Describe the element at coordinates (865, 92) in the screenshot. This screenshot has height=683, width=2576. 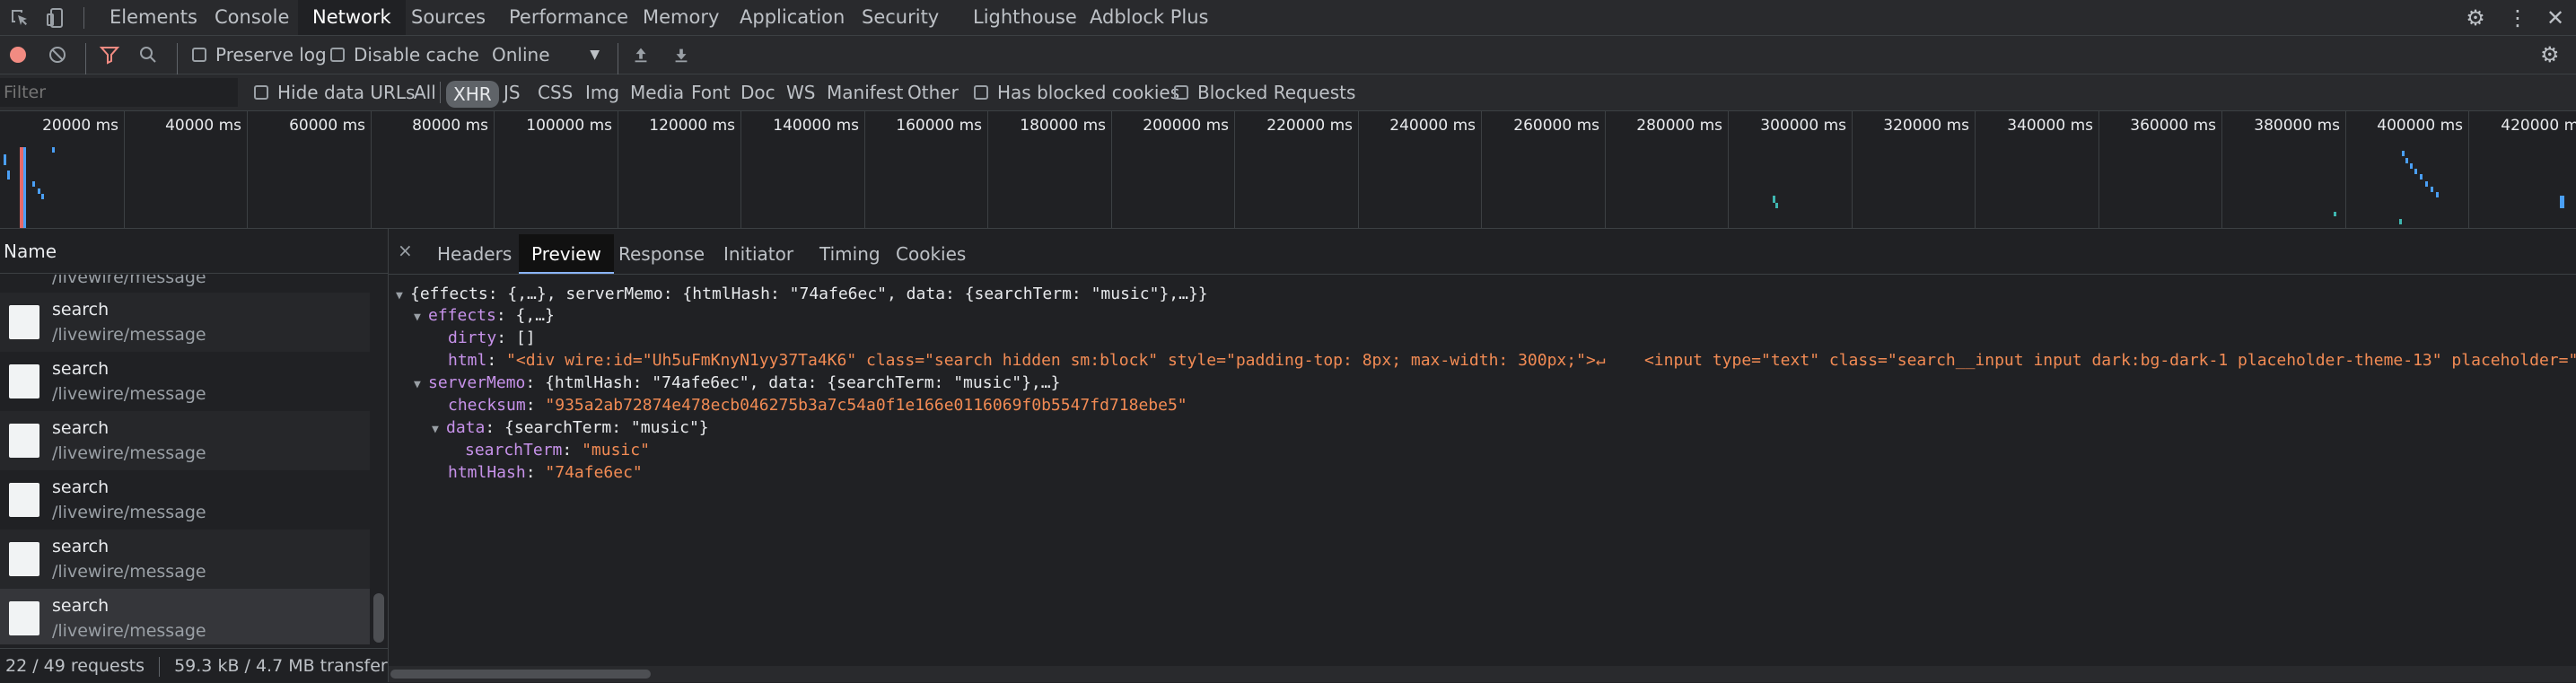
I see `filter-type-manifest: Manifest` at that location.